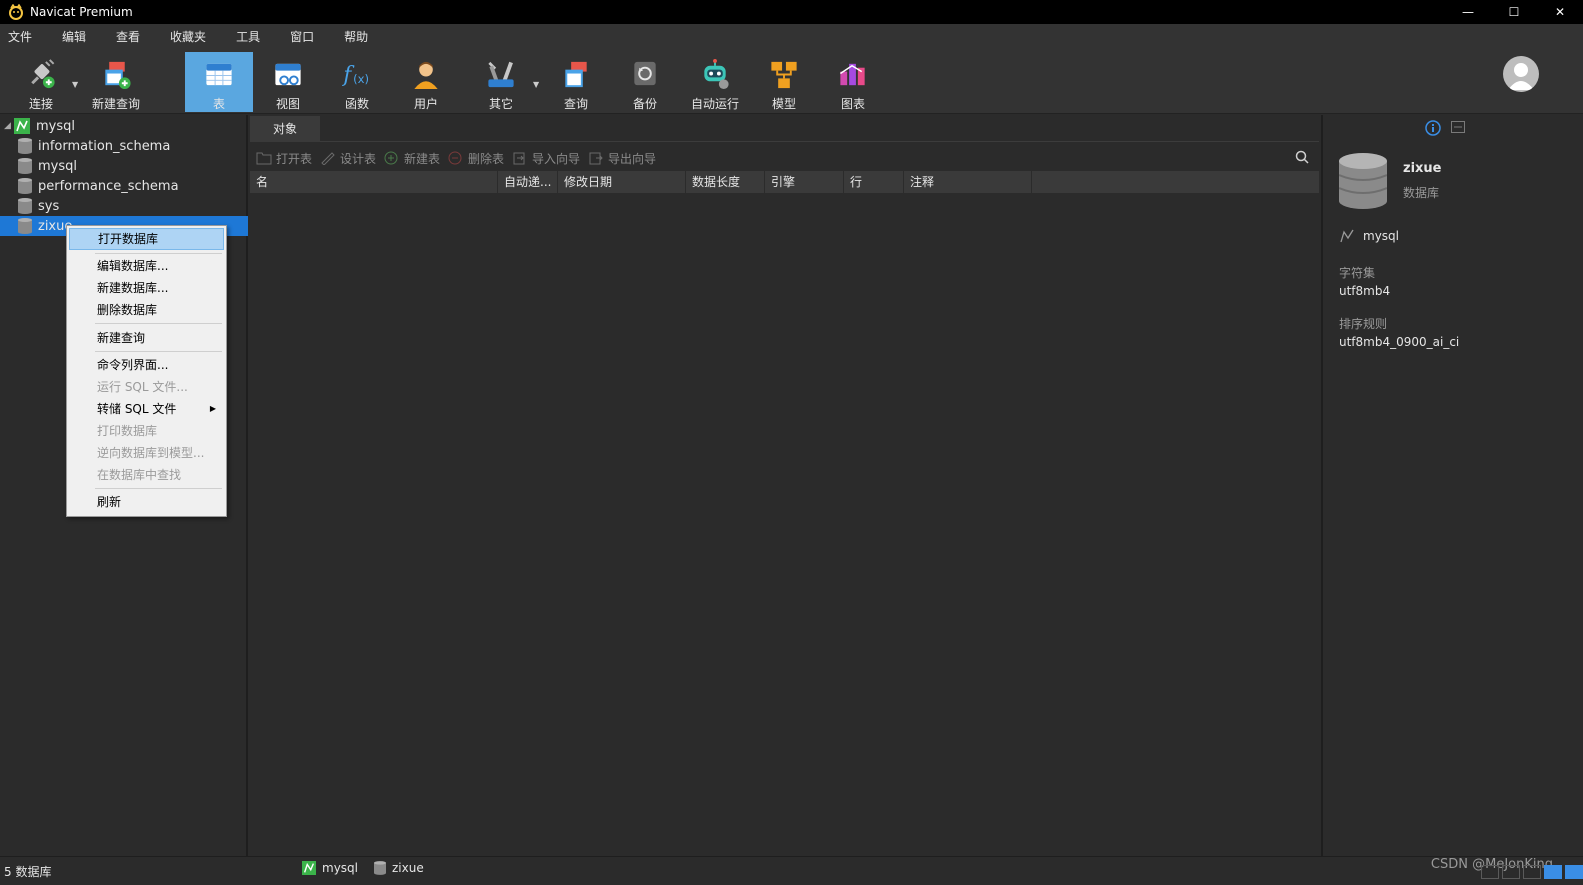  Describe the element at coordinates (476, 158) in the screenshot. I see `delete-table-button: 删除表` at that location.